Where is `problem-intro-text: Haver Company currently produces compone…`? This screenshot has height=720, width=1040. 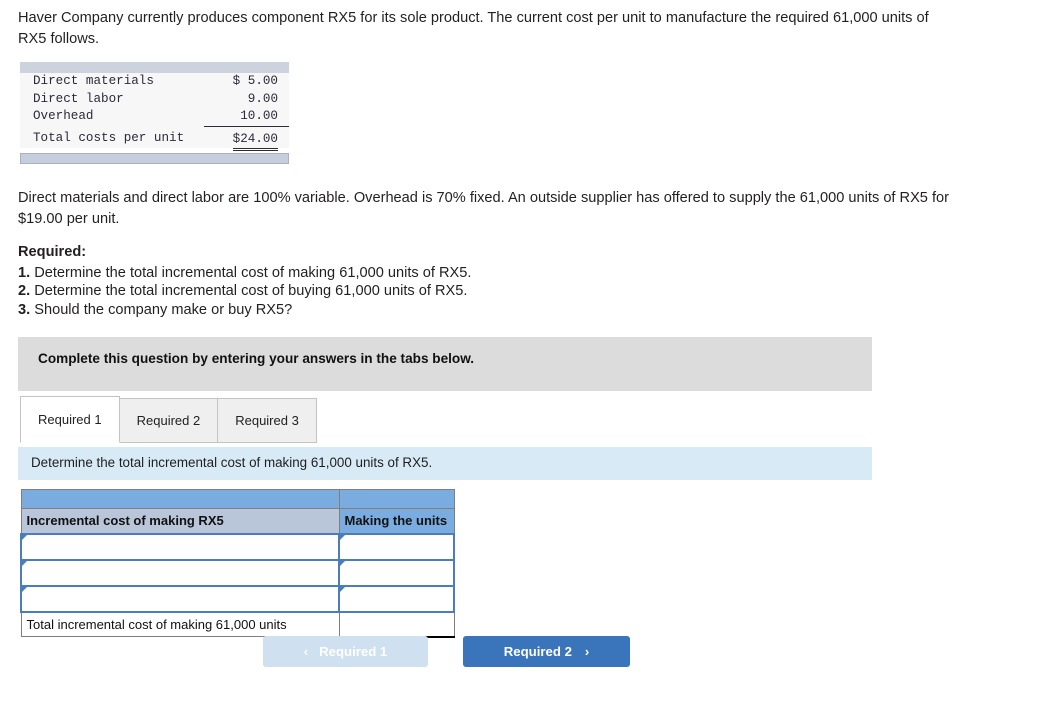
problem-intro-text: Haver Company currently produces compone… is located at coordinates (473, 28).